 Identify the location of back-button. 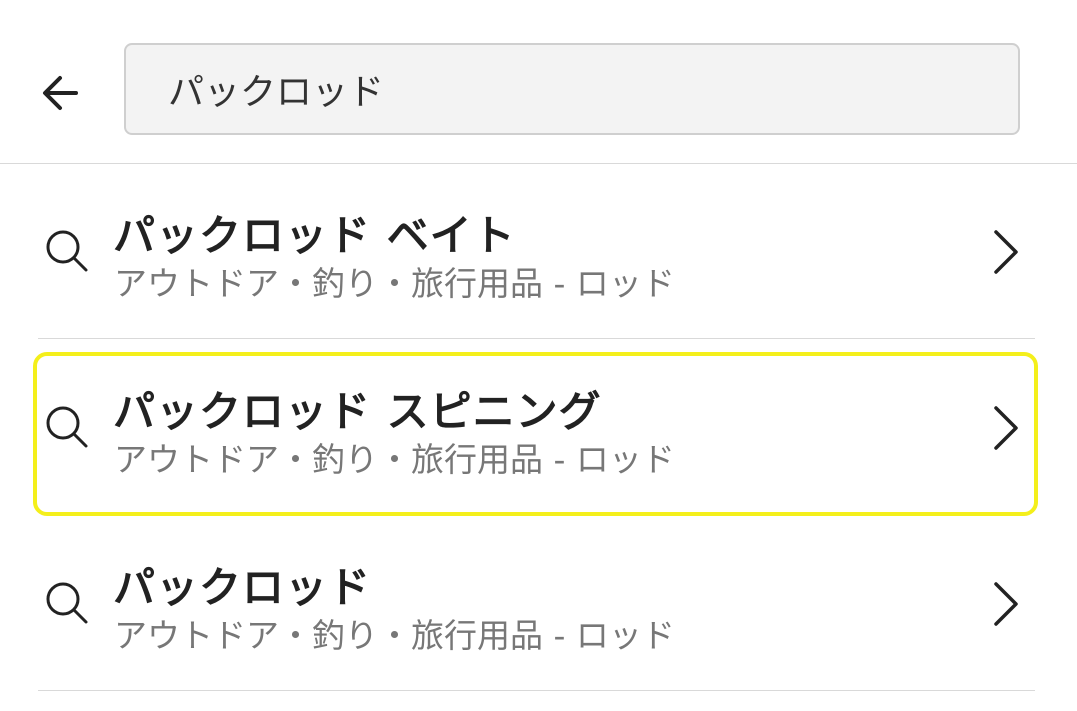
(60, 93).